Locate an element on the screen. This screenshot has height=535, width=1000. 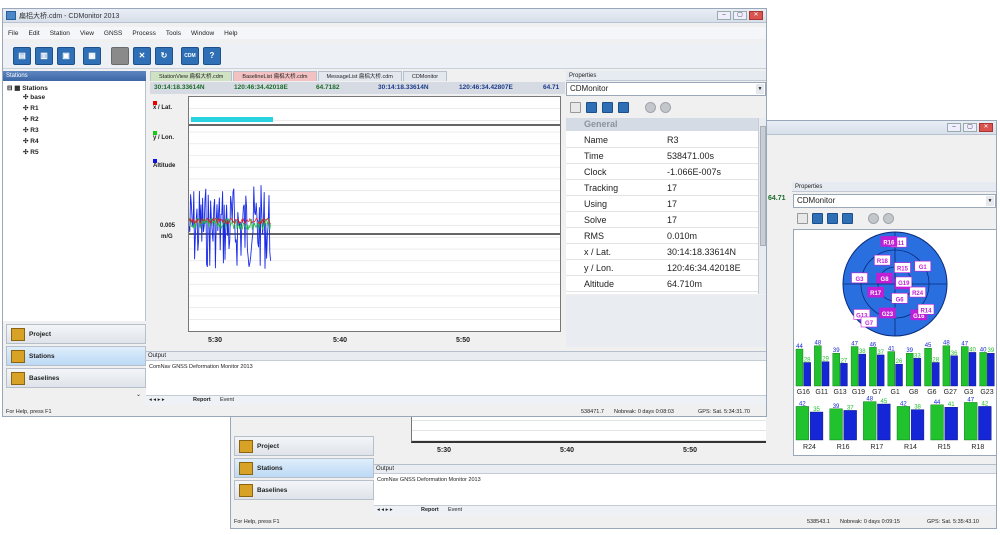
cdm-icon: CDM is located at coordinates (190, 56).